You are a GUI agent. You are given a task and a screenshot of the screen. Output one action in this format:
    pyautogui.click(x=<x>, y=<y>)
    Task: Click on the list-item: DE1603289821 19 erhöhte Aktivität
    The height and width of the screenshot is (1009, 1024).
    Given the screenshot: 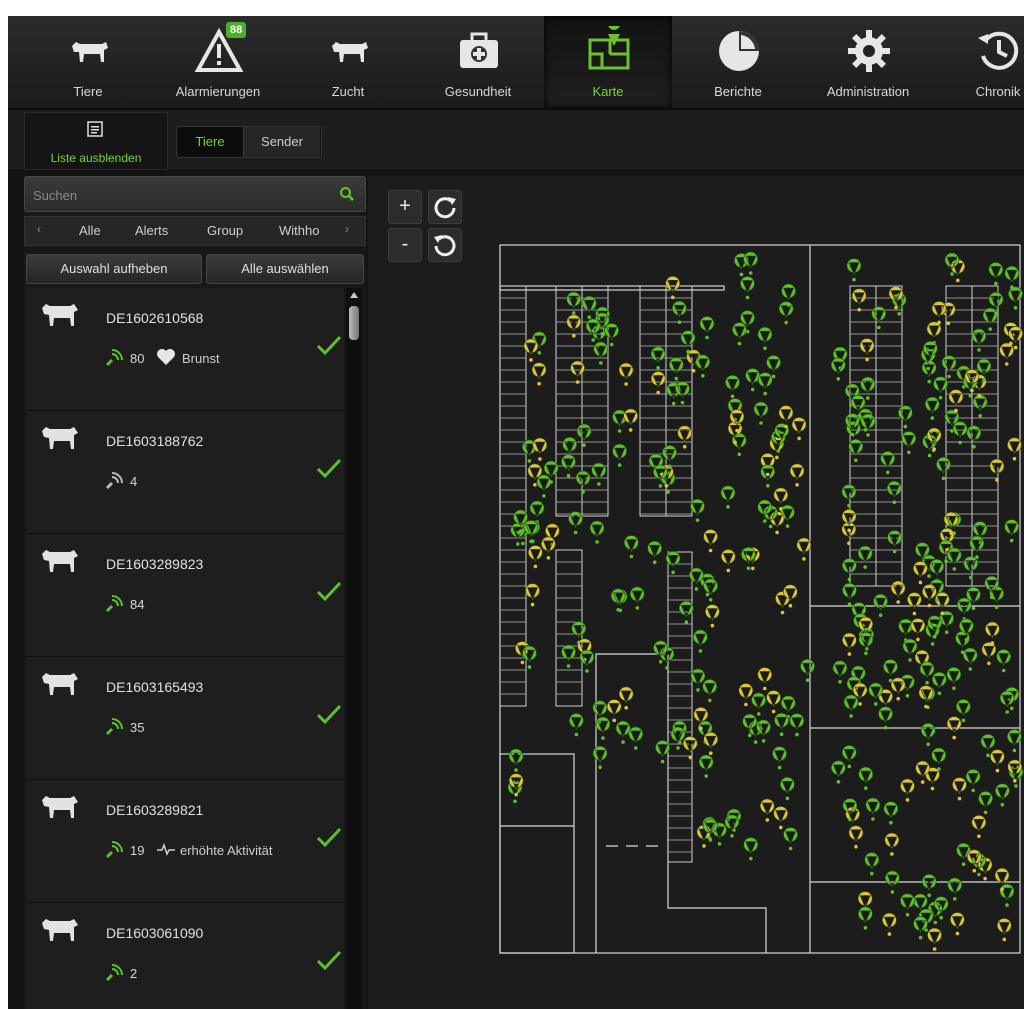 What is the action you would take?
    pyautogui.click(x=185, y=841)
    